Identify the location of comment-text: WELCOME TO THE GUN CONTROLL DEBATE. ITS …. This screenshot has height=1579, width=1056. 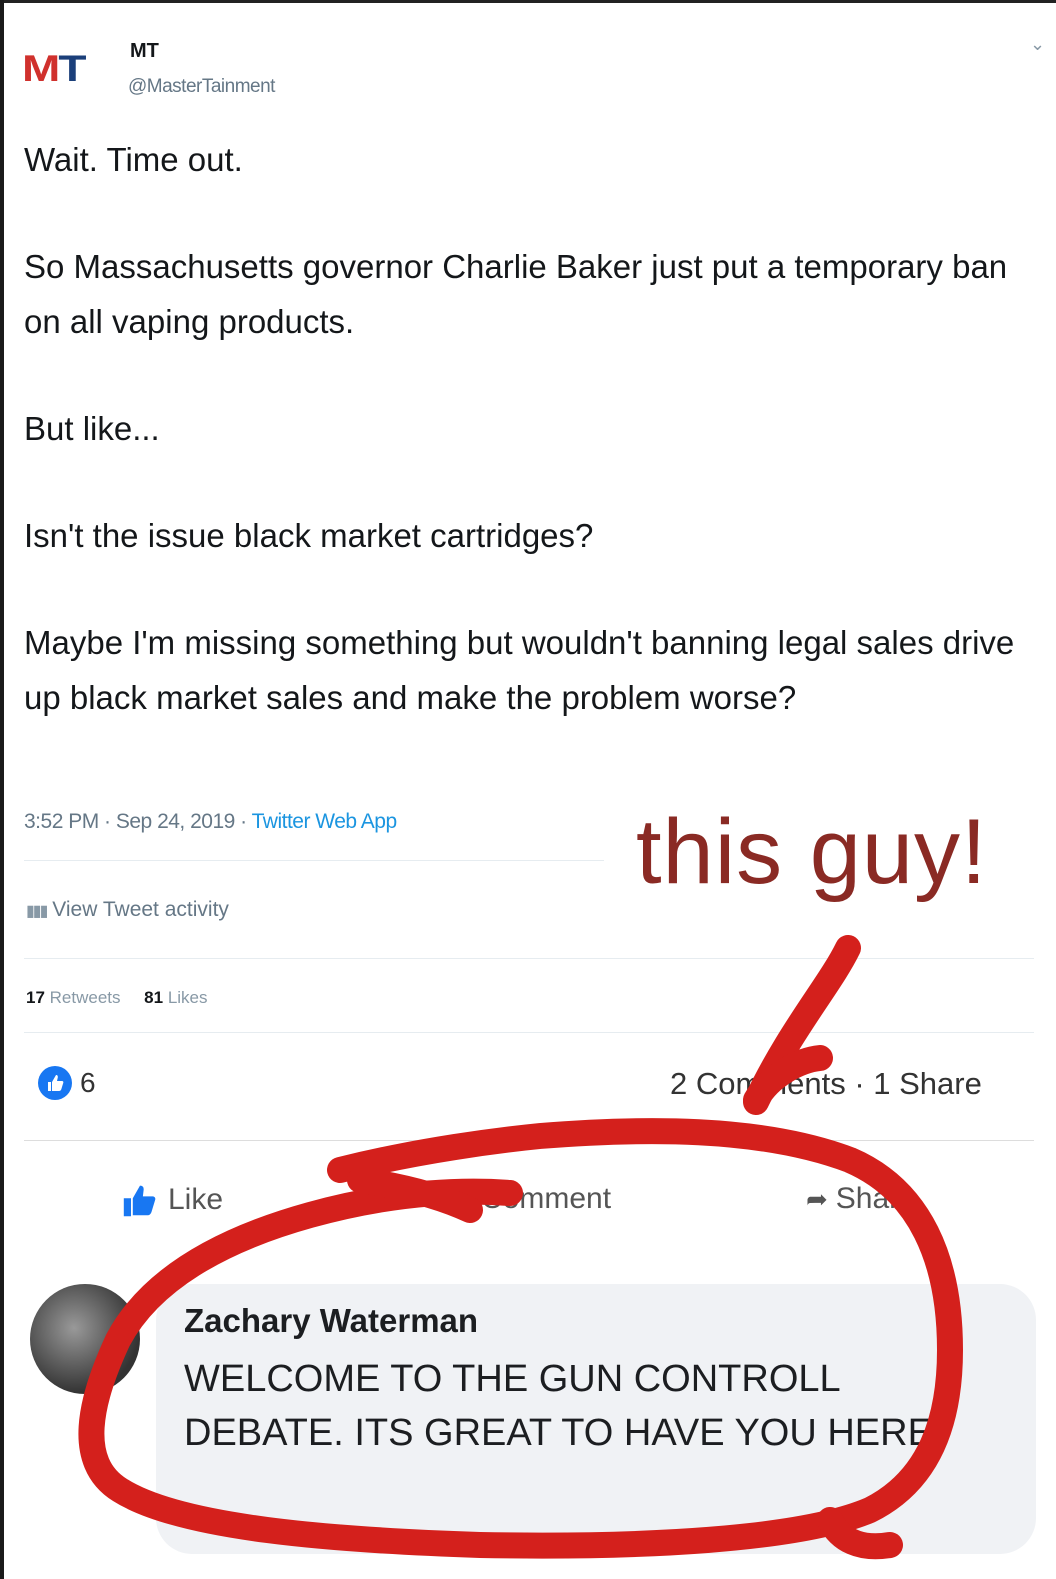
(564, 1406).